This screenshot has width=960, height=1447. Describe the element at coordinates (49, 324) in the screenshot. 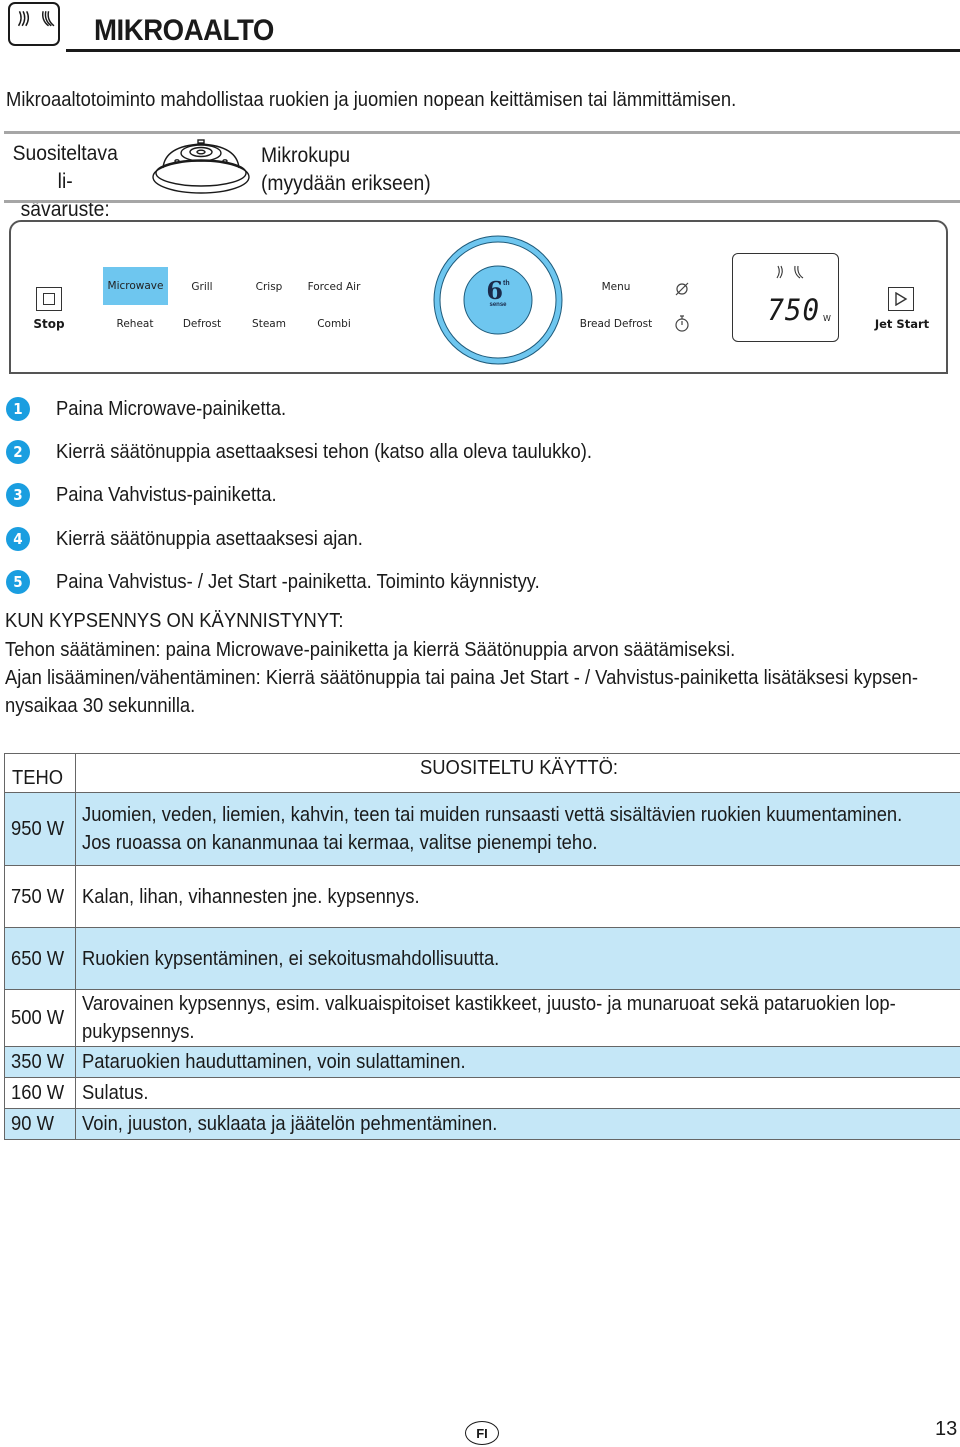

I see `stop-label: Stop` at that location.